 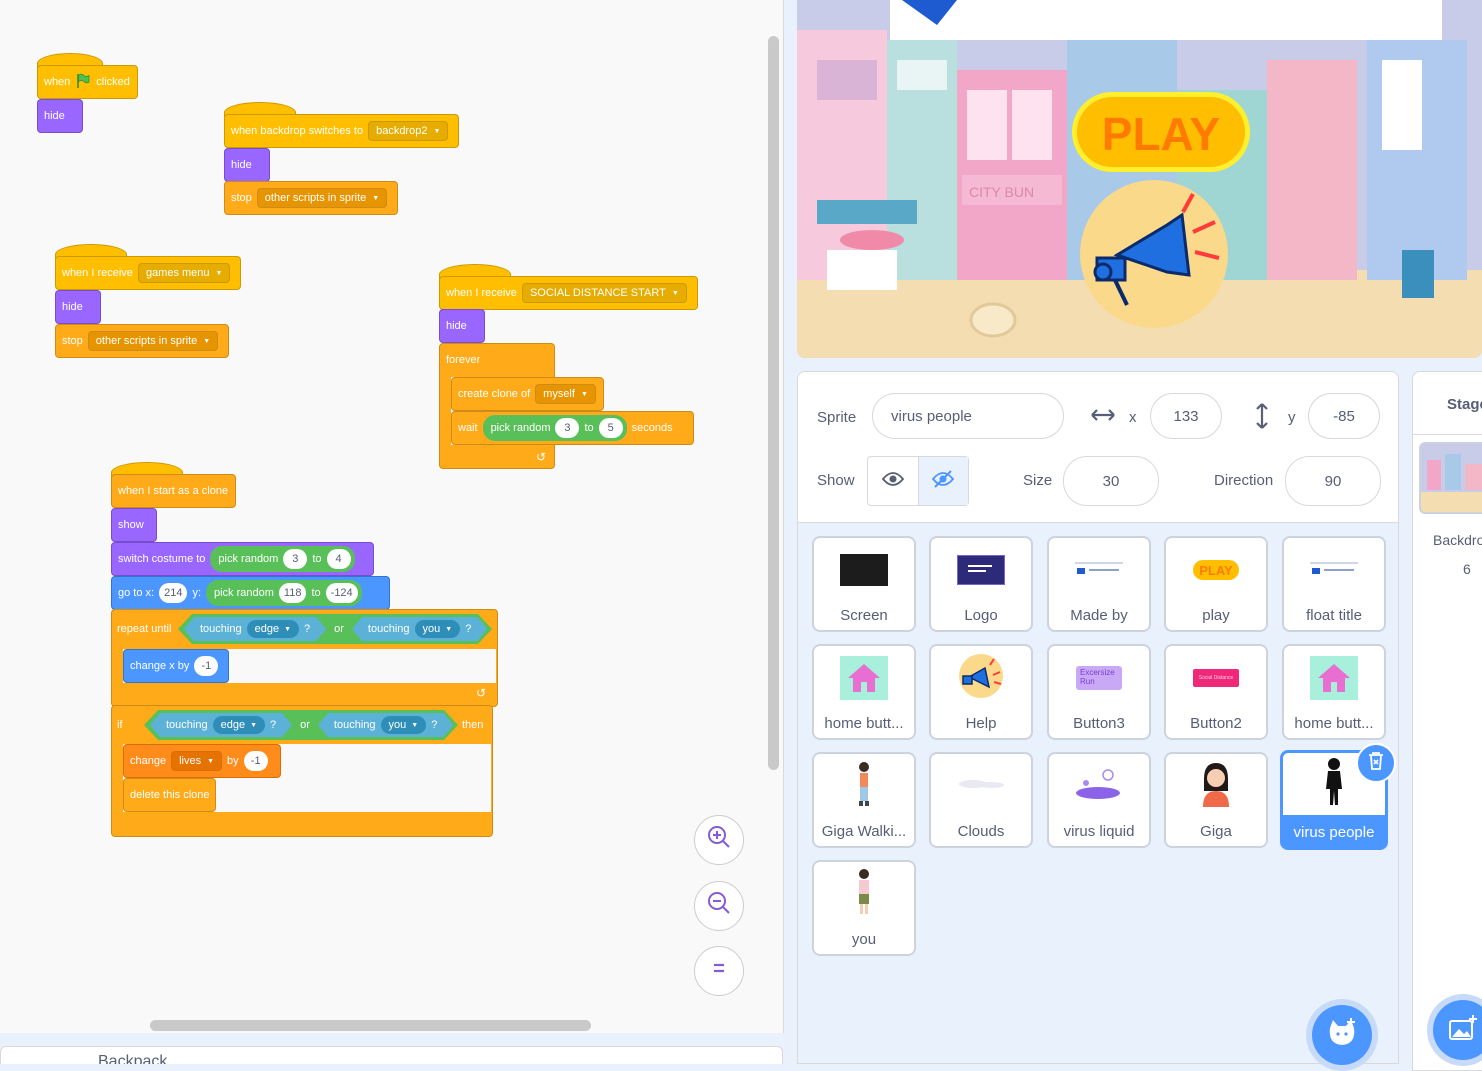 What do you see at coordinates (1216, 800) in the screenshot?
I see `sprite-tile-giga: Giga` at bounding box center [1216, 800].